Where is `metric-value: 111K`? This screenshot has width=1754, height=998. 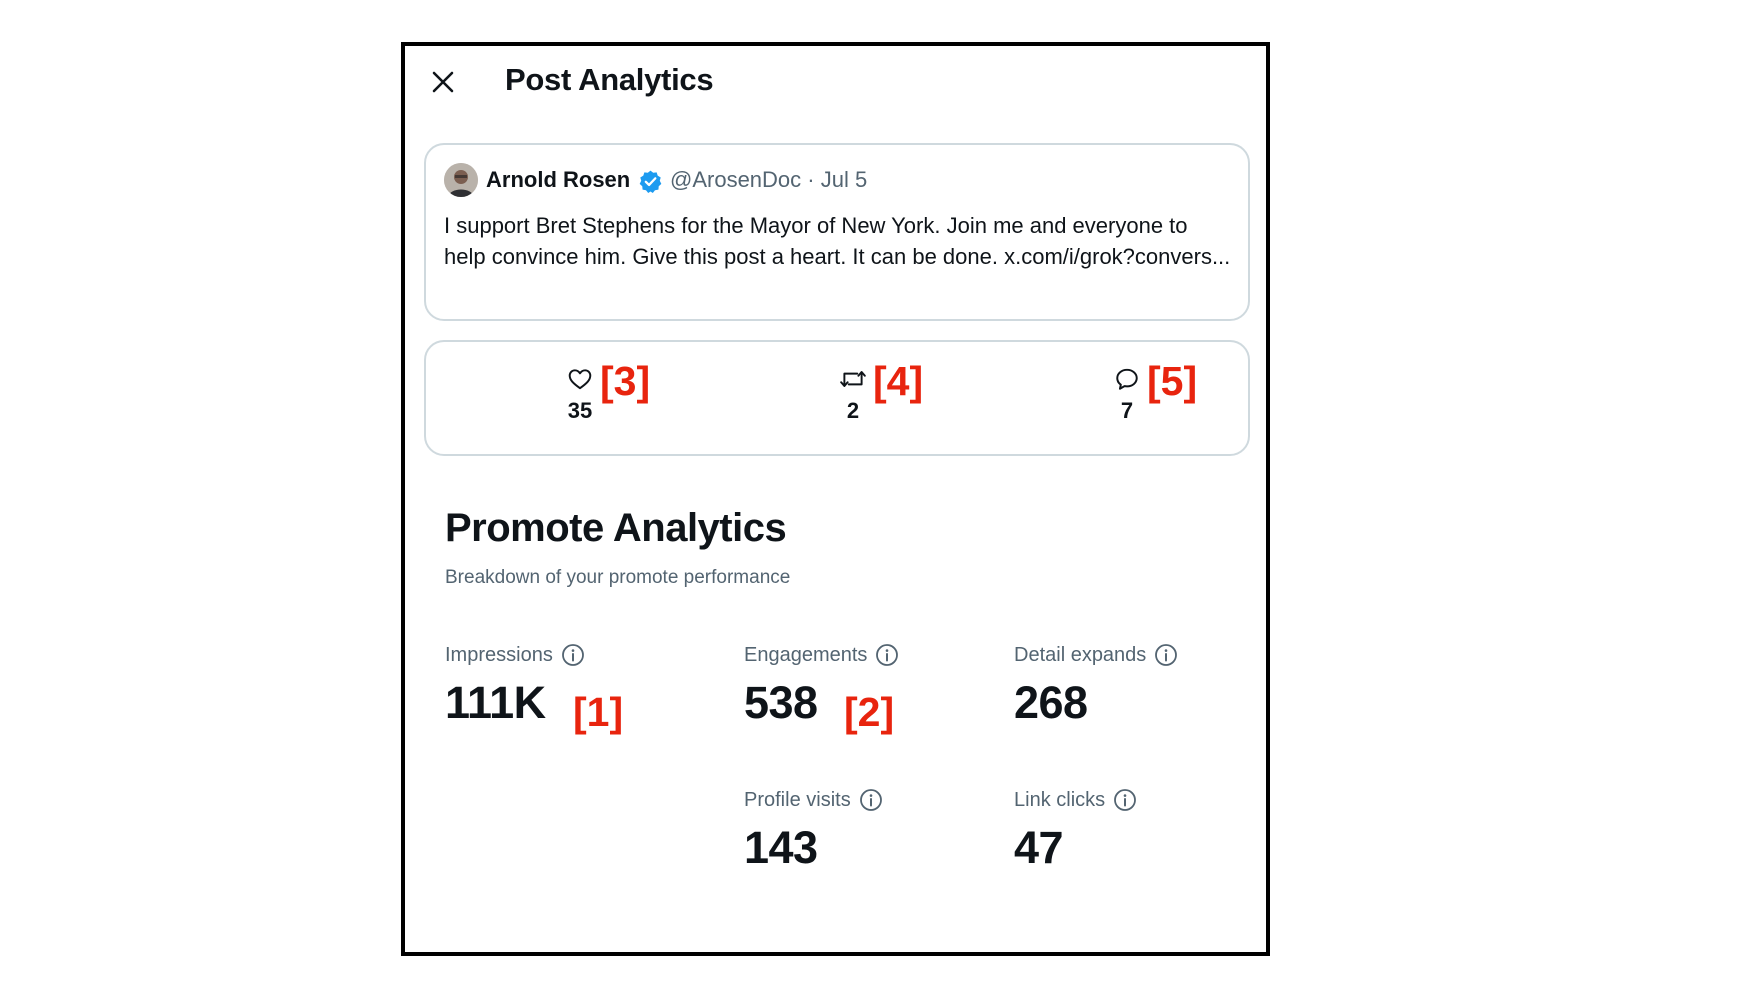
metric-value: 111K is located at coordinates (495, 702).